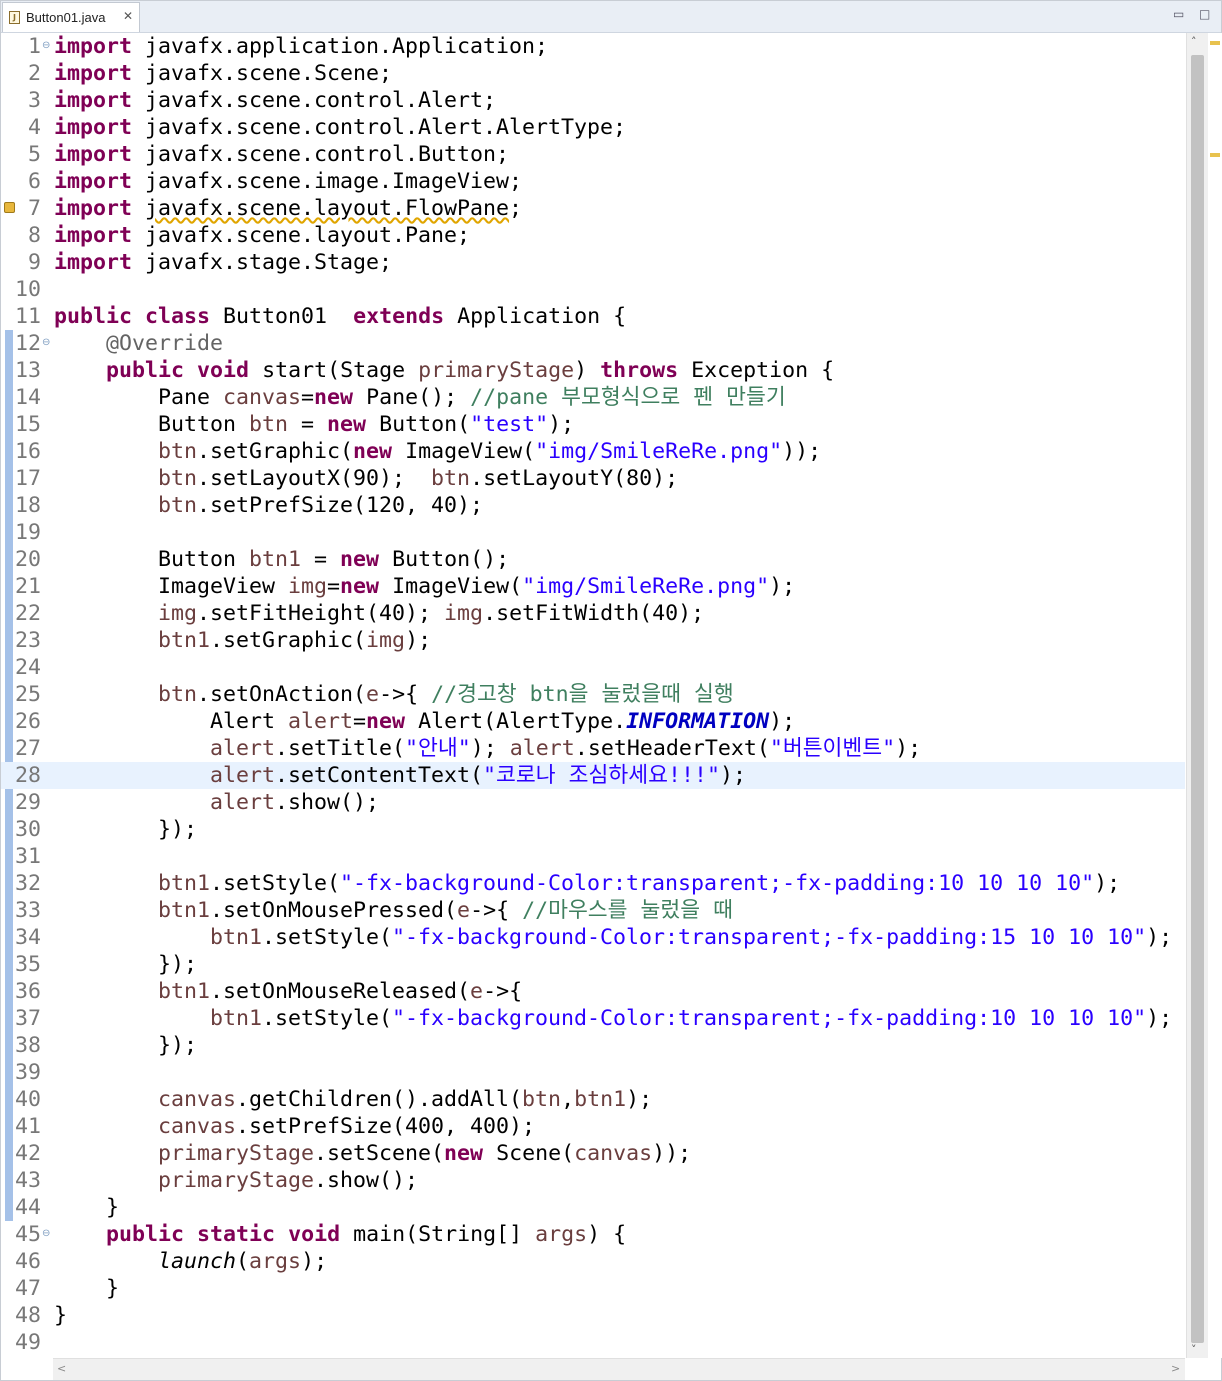 Image resolution: width=1222 pixels, height=1381 pixels. Describe the element at coordinates (593, 964) in the screenshot. I see `code-line: 35 });` at that location.